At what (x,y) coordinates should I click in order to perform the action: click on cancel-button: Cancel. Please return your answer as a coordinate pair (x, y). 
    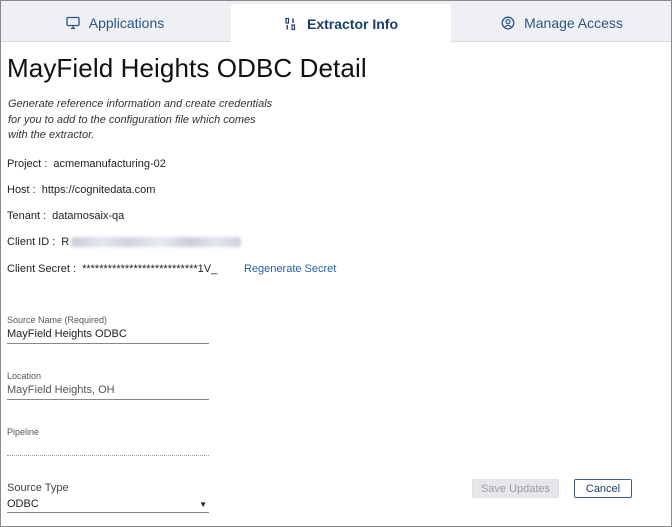
    Looking at the image, I should click on (603, 488).